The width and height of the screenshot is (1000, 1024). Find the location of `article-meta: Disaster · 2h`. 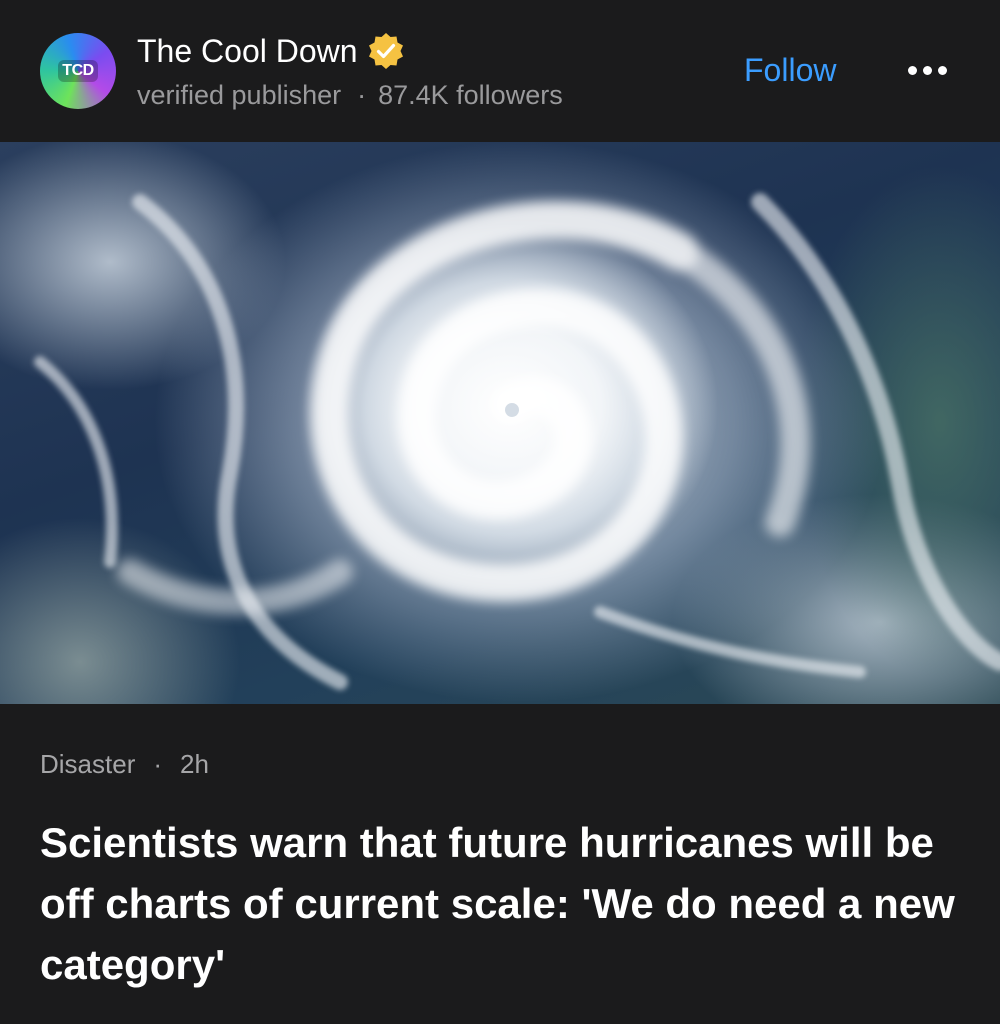

article-meta: Disaster · 2h is located at coordinates (124, 764).